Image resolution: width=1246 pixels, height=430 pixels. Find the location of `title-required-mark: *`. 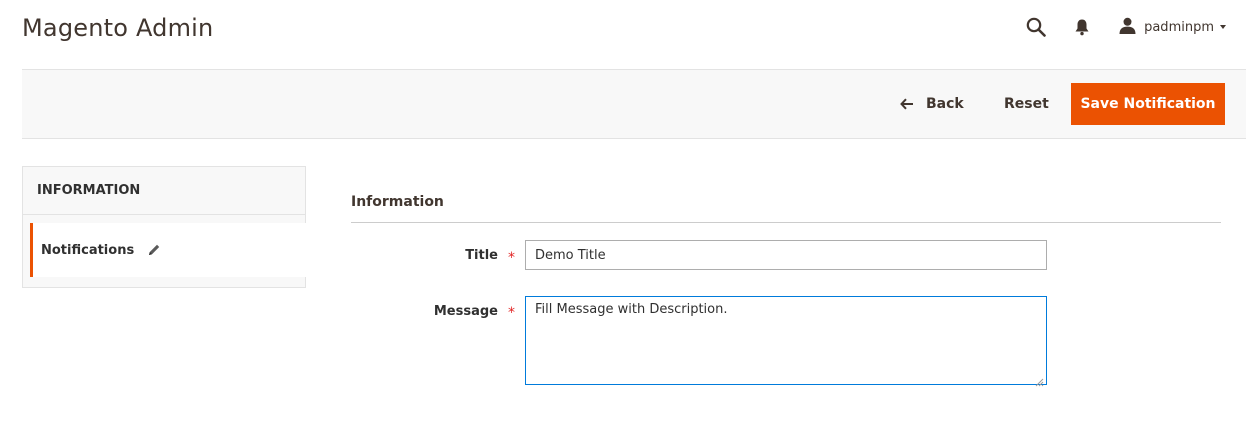

title-required-mark: * is located at coordinates (511, 258).